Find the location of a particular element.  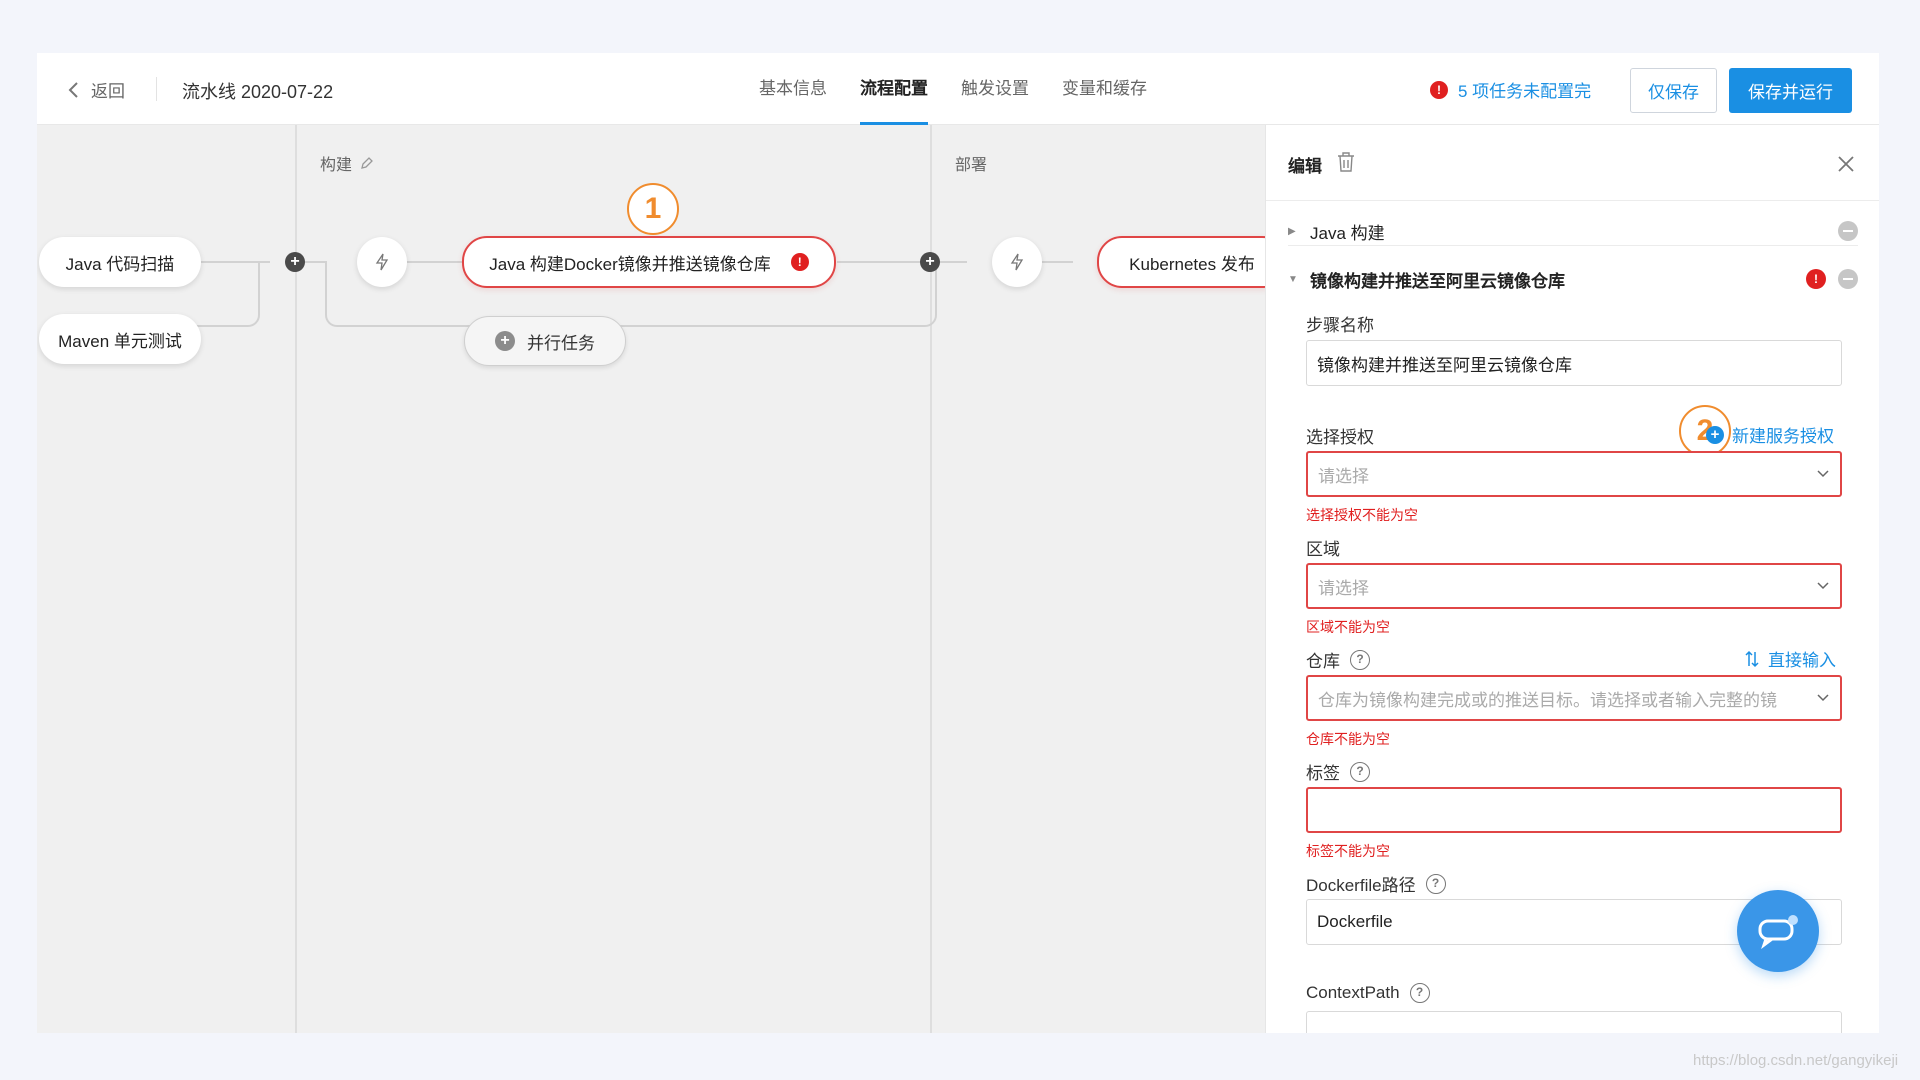

header-divider is located at coordinates (156, 89).